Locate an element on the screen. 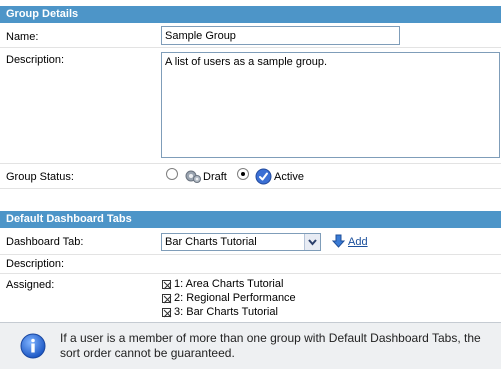  assigned-item: 2: Regional Performance is located at coordinates (235, 298).